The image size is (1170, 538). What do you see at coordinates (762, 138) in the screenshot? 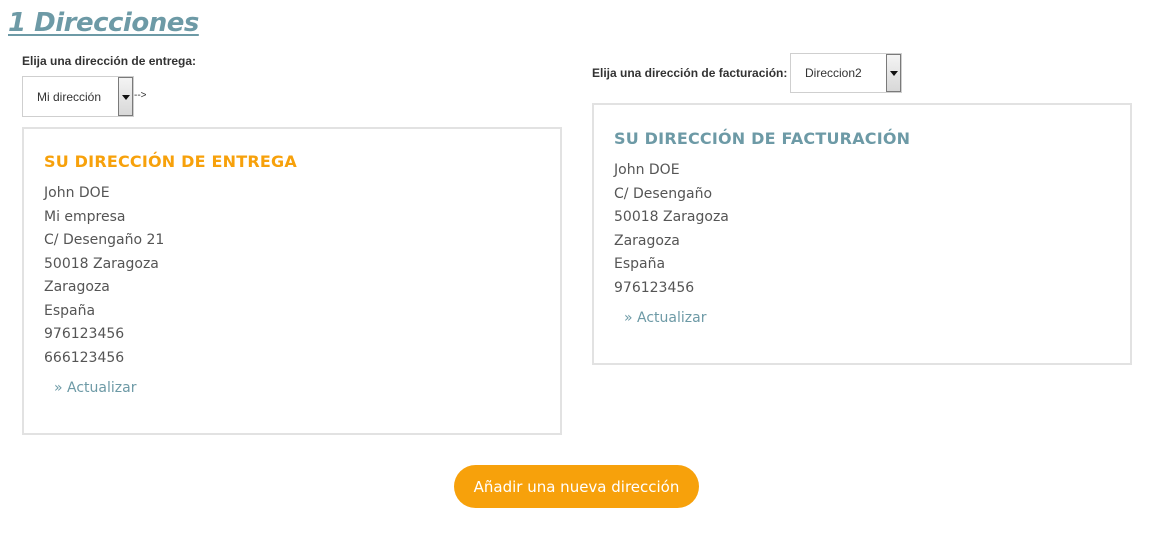
I see `billing-address-heading: SU DIRECCIÓN DE FACTURACIÓN` at bounding box center [762, 138].